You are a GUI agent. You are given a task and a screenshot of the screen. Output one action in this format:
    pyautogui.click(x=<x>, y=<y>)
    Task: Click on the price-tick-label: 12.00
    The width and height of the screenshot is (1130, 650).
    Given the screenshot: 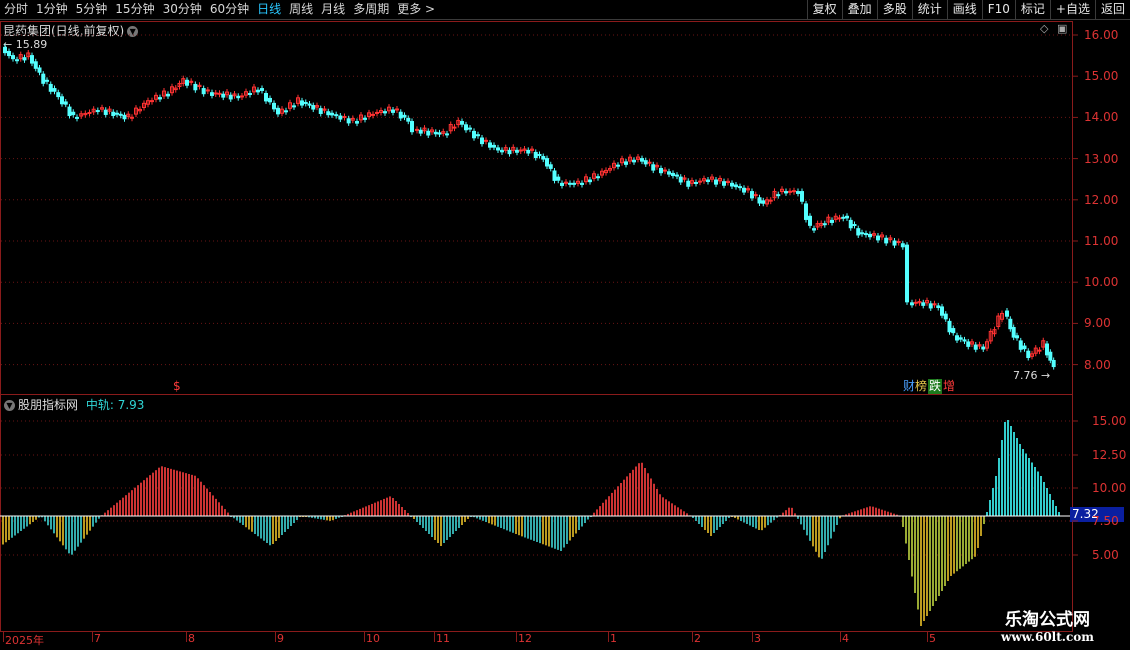 What is the action you would take?
    pyautogui.click(x=1101, y=199)
    